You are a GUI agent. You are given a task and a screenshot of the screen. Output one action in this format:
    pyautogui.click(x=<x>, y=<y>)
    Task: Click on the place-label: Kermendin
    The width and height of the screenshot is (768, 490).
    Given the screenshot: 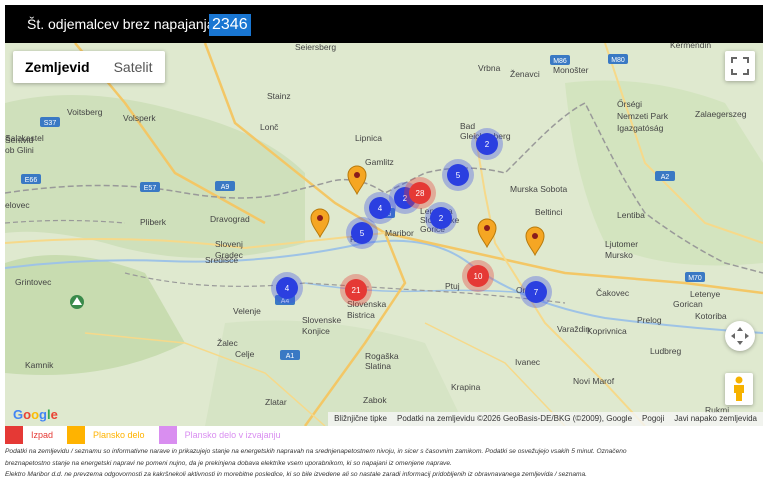 What is the action you would take?
    pyautogui.click(x=690, y=46)
    